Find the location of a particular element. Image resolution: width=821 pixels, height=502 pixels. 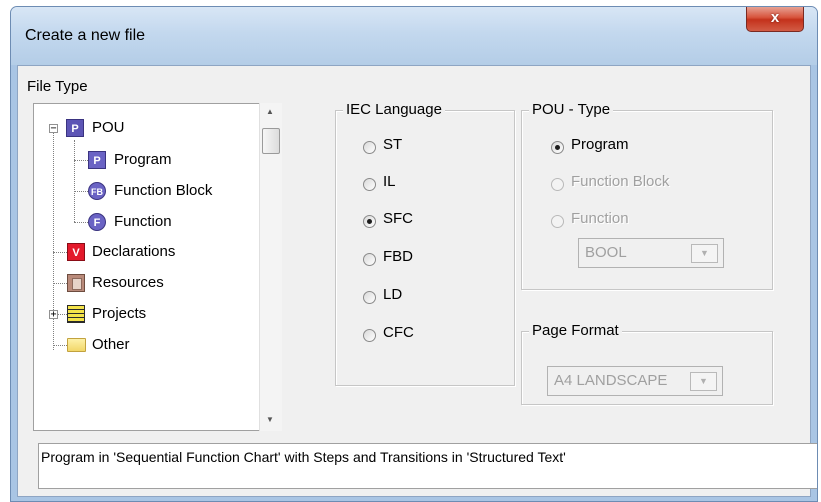

tree-item-function: Function is located at coordinates (143, 221).